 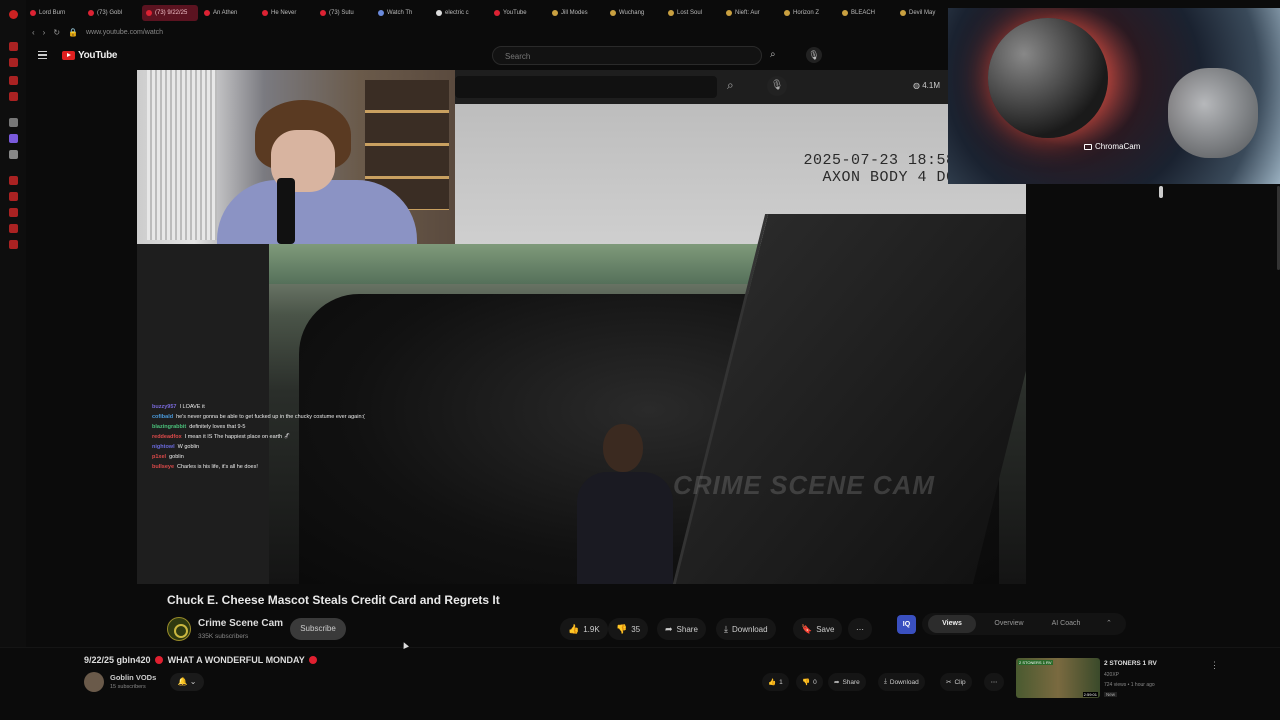 What do you see at coordinates (13, 212) in the screenshot?
I see `history-icon` at bounding box center [13, 212].